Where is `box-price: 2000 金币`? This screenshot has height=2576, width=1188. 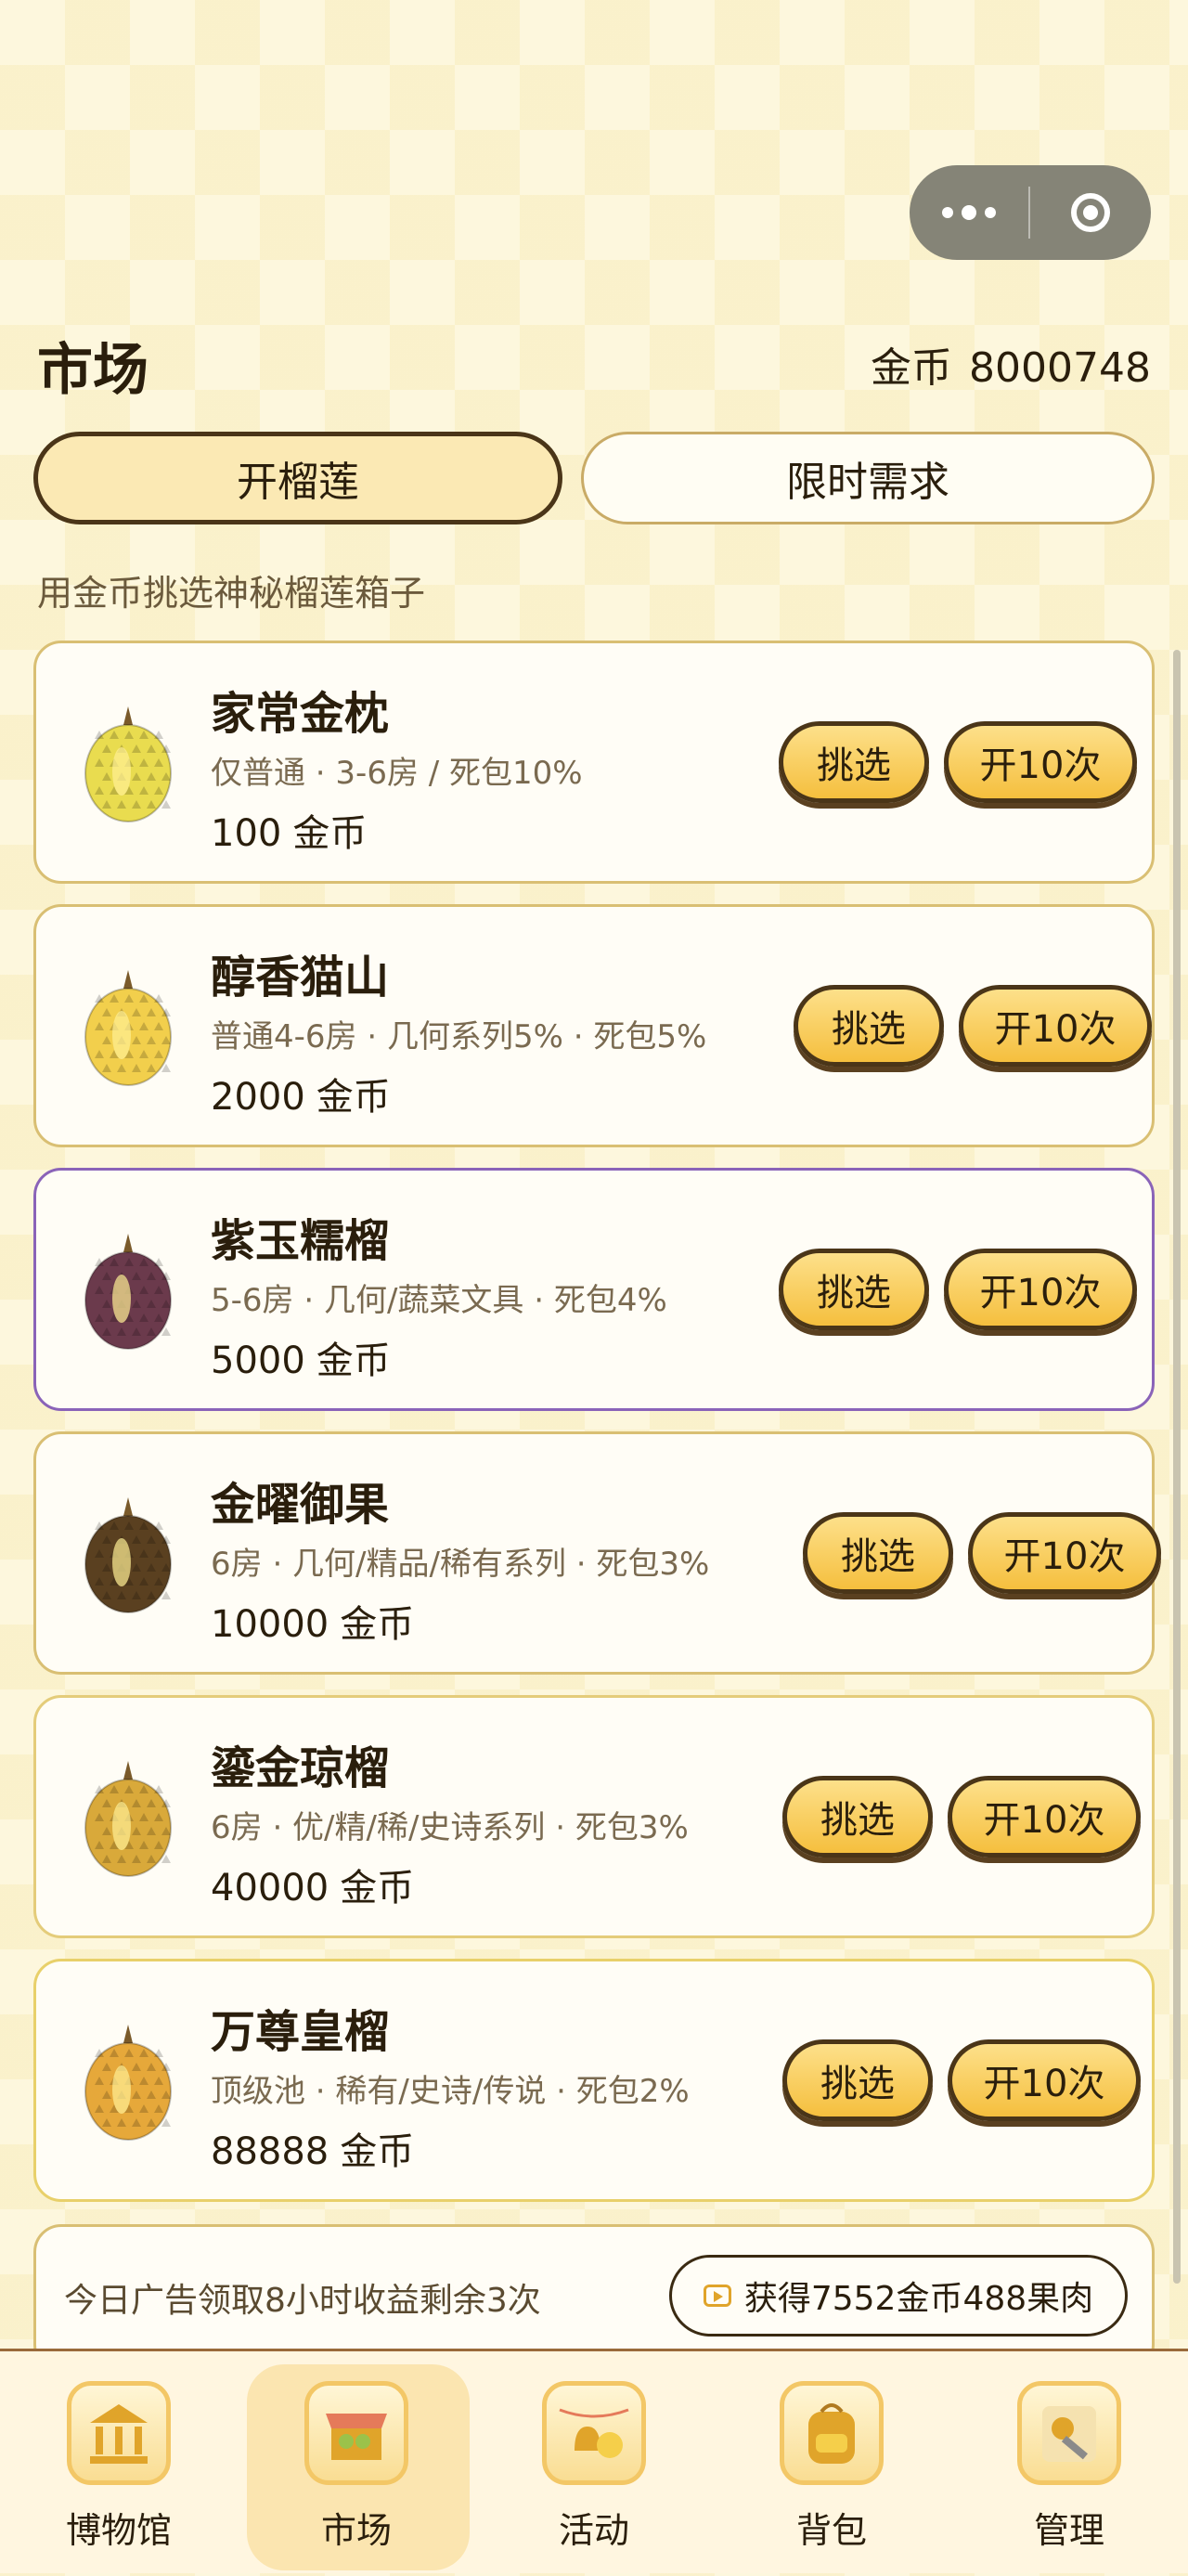 box-price: 2000 金币 is located at coordinates (301, 1093).